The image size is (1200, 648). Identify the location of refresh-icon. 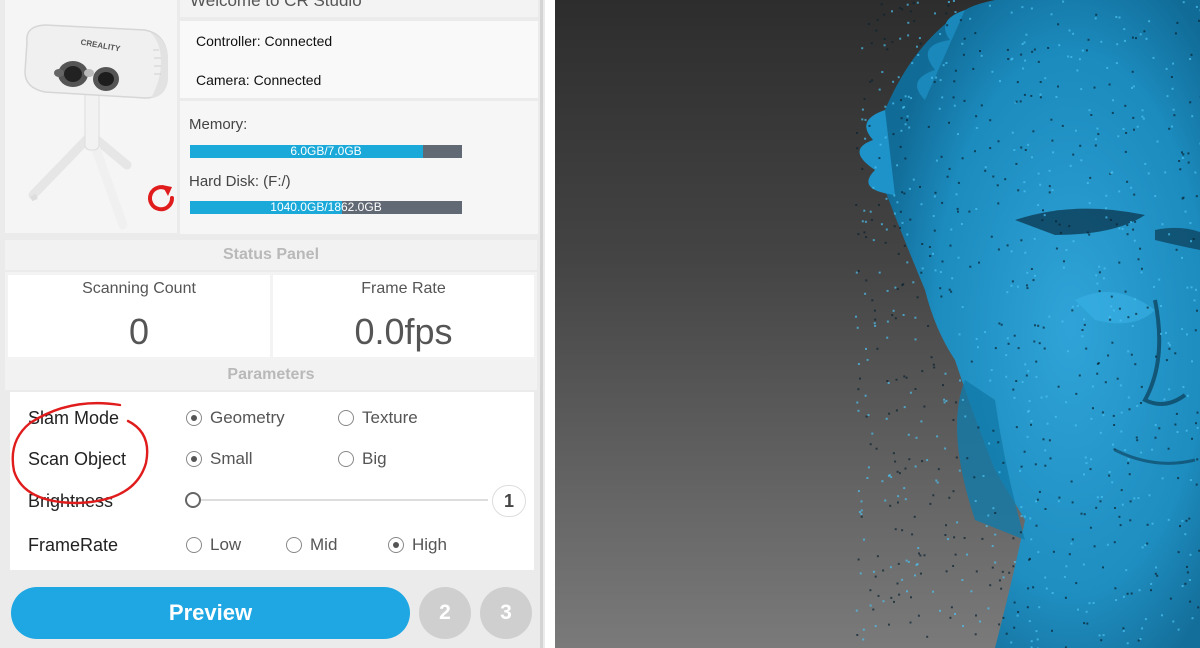
(162, 199).